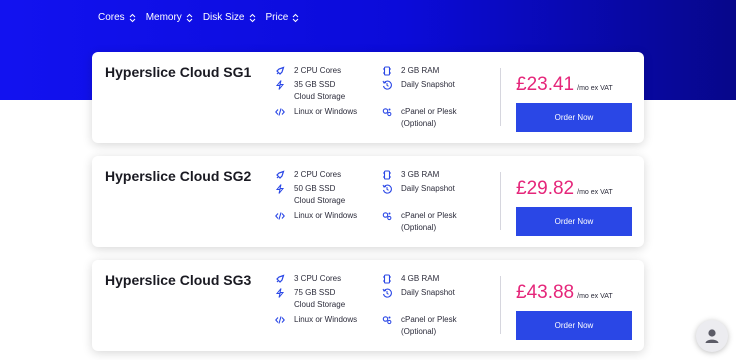 The height and width of the screenshot is (360, 736). I want to click on feature-cores: 3 CPU Cores, so click(316, 279).